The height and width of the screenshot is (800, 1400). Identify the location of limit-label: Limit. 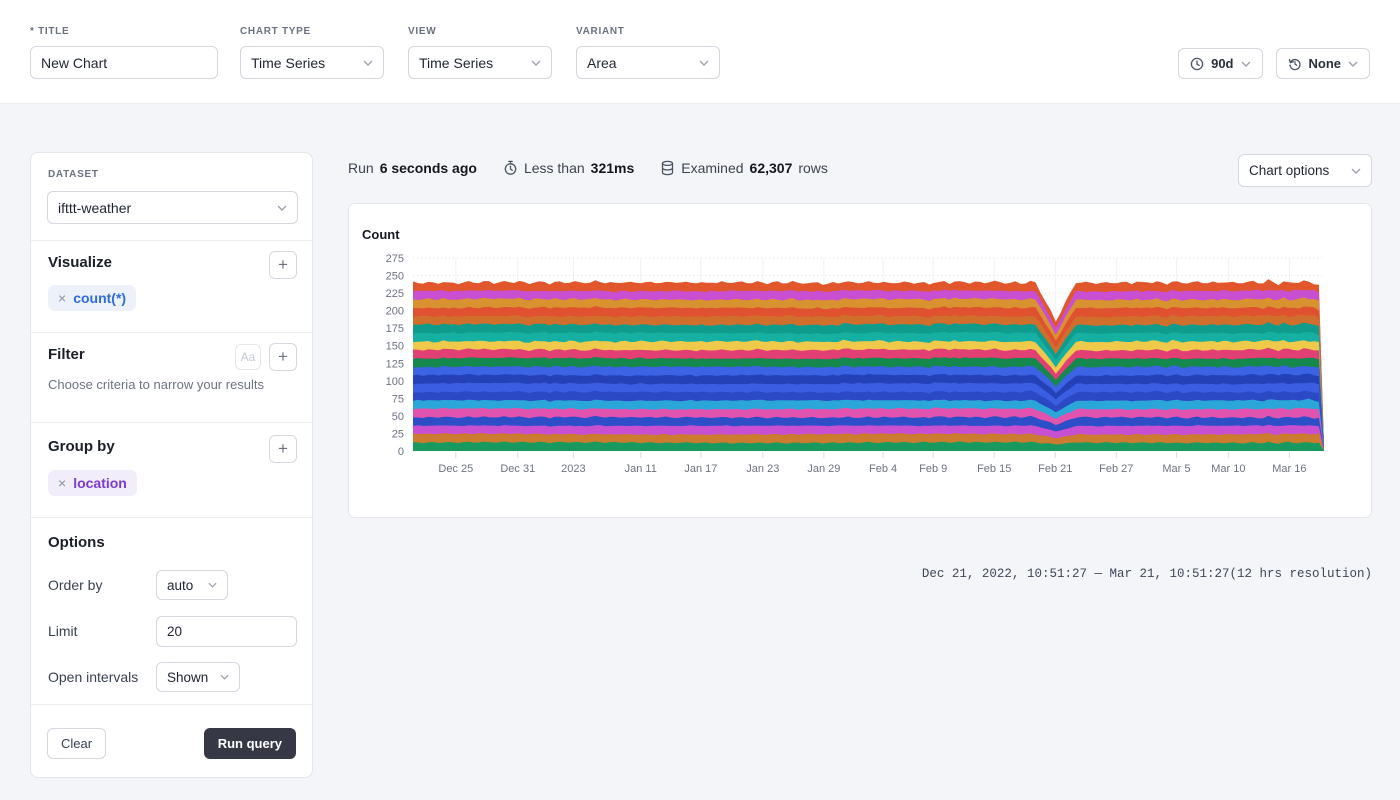
(63, 631).